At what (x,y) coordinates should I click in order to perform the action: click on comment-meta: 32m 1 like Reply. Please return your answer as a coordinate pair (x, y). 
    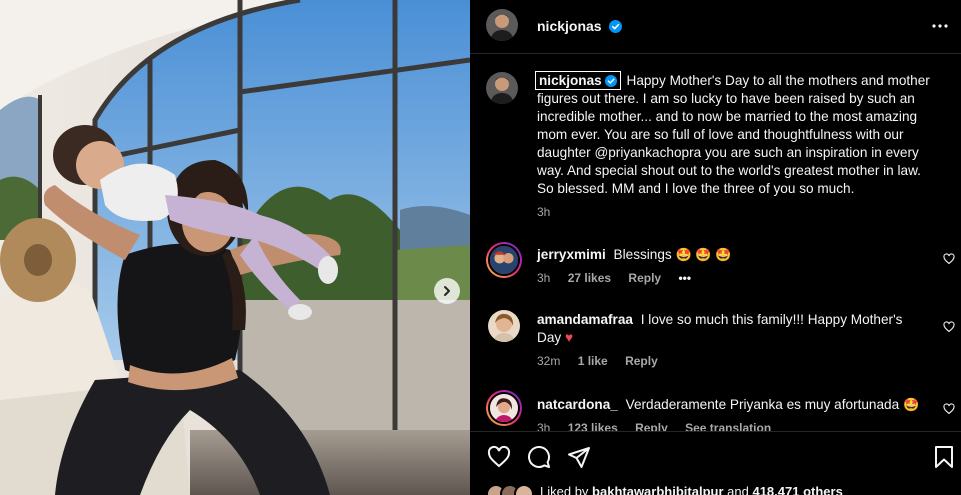
    Looking at the image, I should click on (604, 361).